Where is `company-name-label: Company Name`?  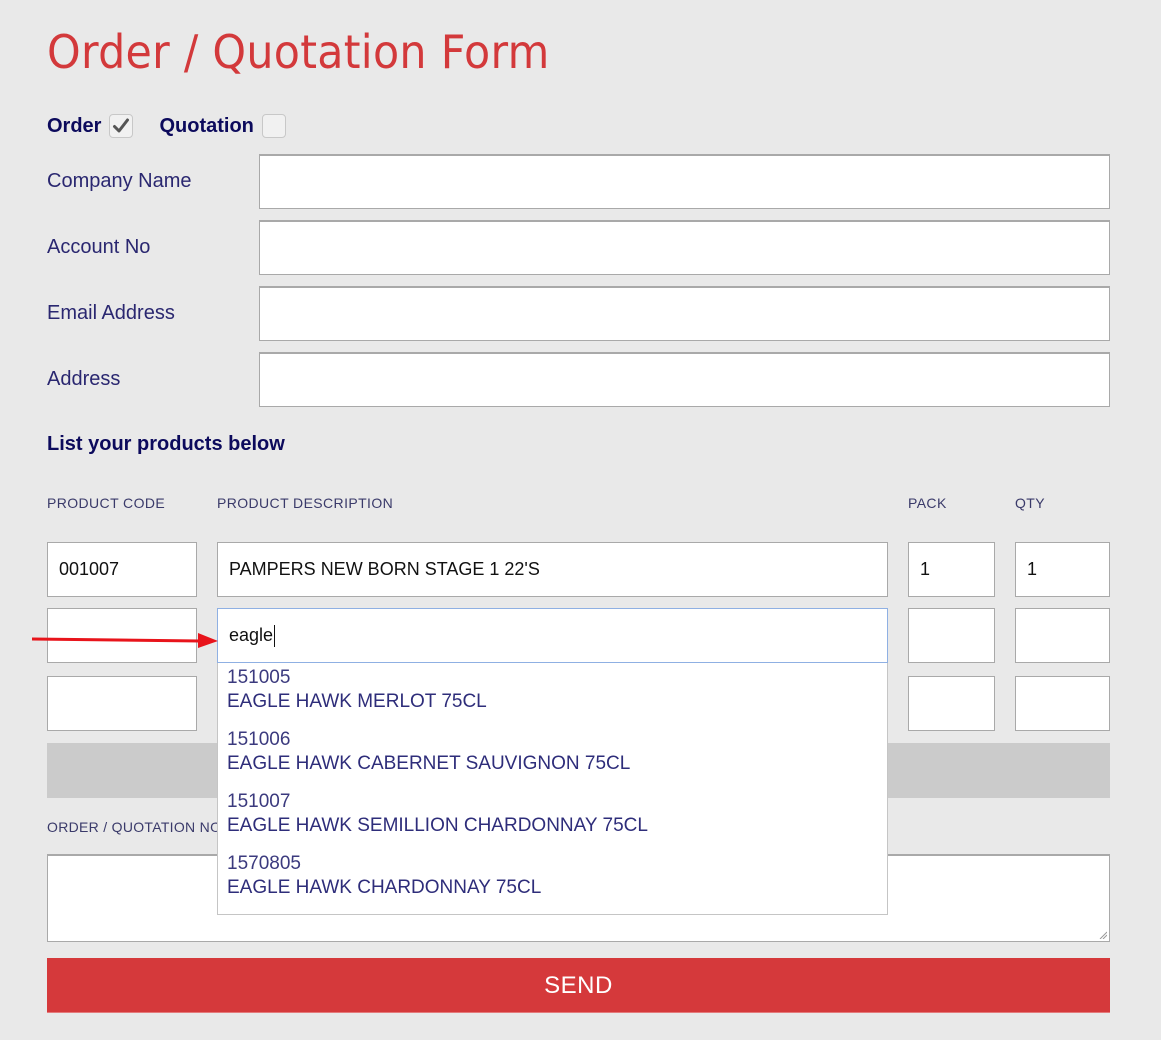 company-name-label: Company Name is located at coordinates (119, 181).